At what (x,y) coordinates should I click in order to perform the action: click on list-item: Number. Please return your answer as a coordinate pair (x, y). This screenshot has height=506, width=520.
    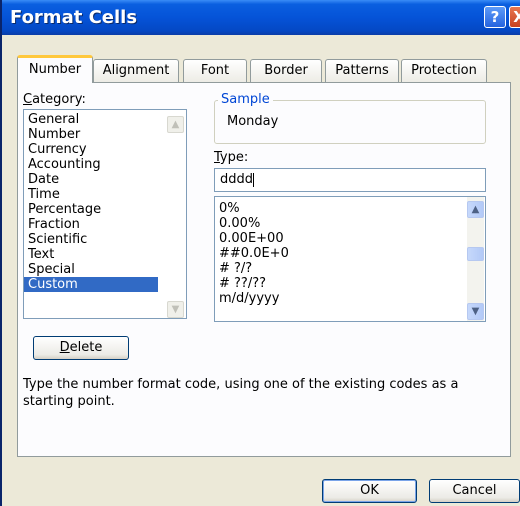
    Looking at the image, I should click on (105, 134).